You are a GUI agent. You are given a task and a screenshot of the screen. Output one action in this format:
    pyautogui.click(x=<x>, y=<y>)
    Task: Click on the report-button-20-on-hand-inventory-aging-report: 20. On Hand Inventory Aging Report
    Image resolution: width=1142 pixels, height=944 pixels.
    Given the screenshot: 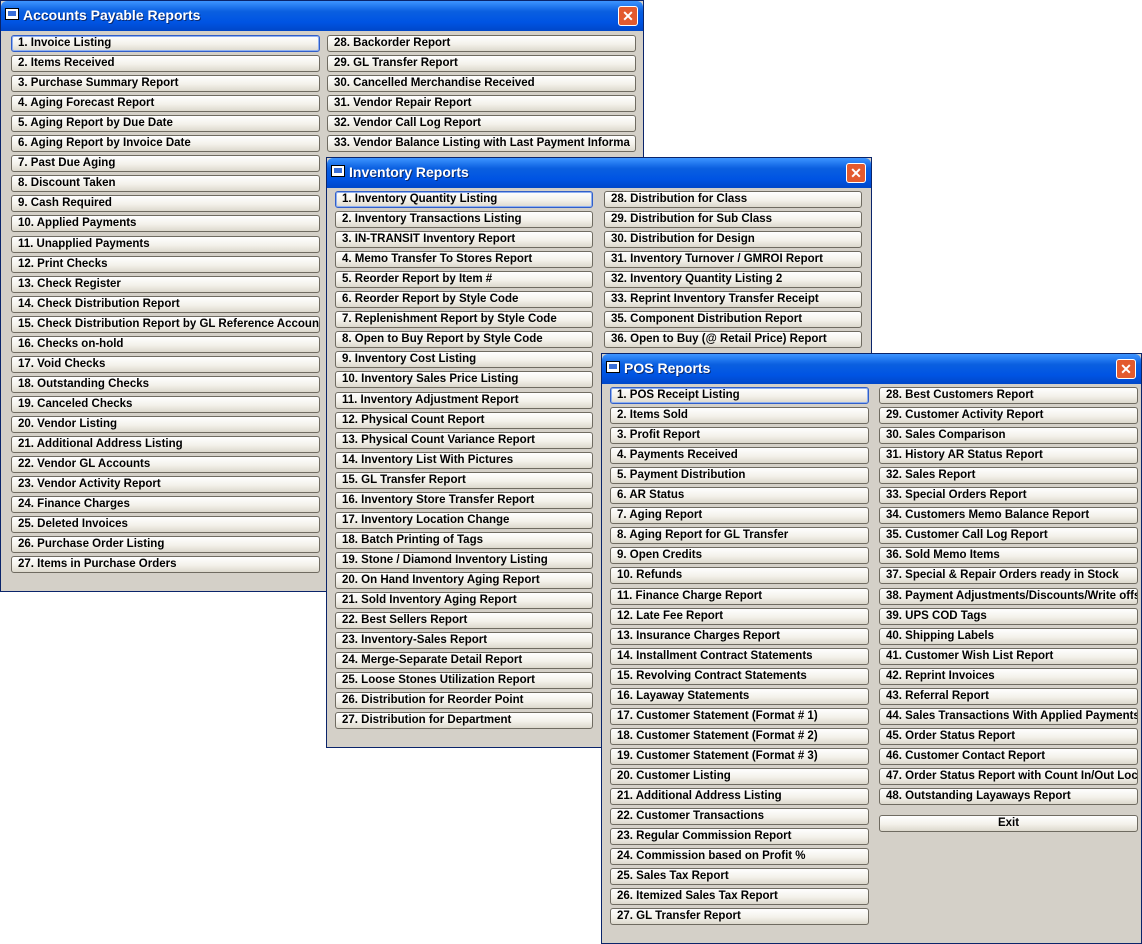 What is the action you would take?
    pyautogui.click(x=464, y=580)
    